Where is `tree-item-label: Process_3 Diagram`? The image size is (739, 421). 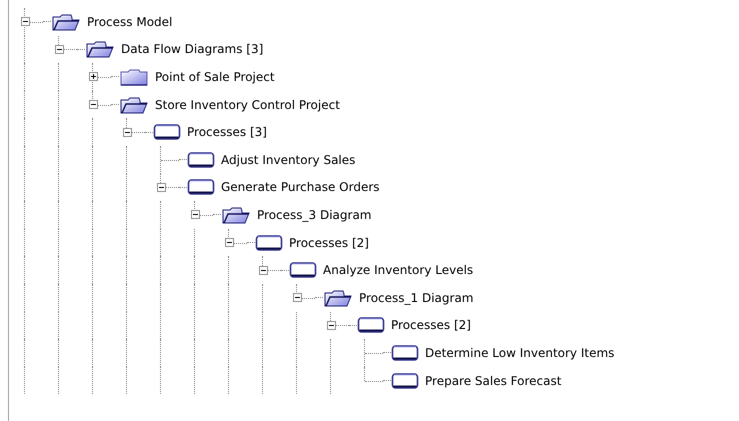
tree-item-label: Process_3 Diagram is located at coordinates (314, 215).